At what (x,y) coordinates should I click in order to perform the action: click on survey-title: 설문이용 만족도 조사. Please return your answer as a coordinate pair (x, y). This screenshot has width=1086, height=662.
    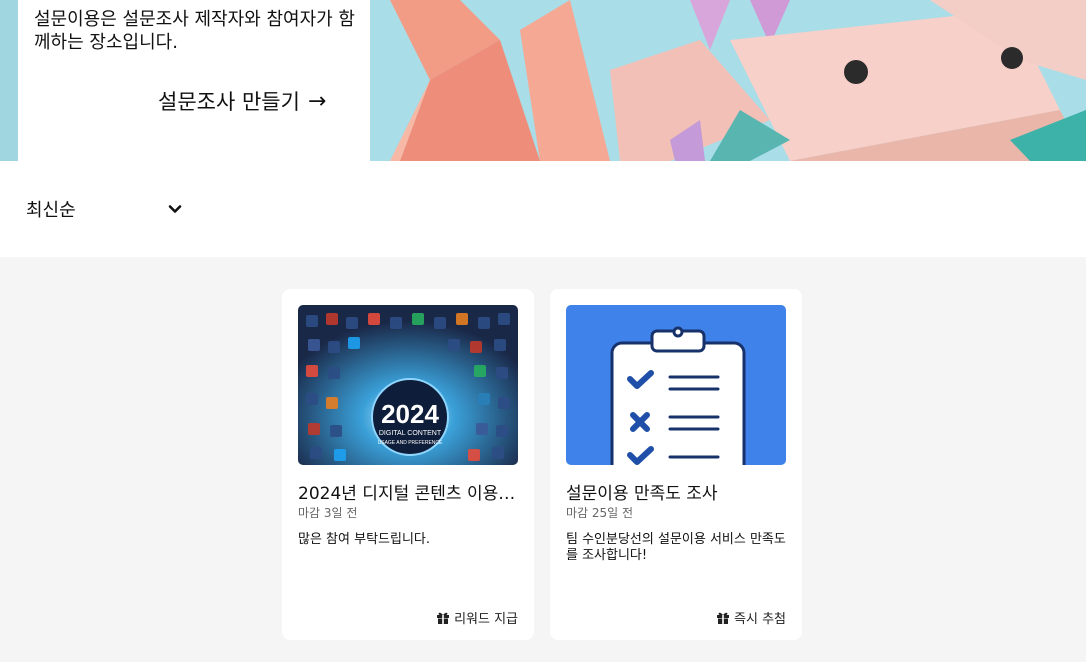
    Looking at the image, I should click on (642, 494).